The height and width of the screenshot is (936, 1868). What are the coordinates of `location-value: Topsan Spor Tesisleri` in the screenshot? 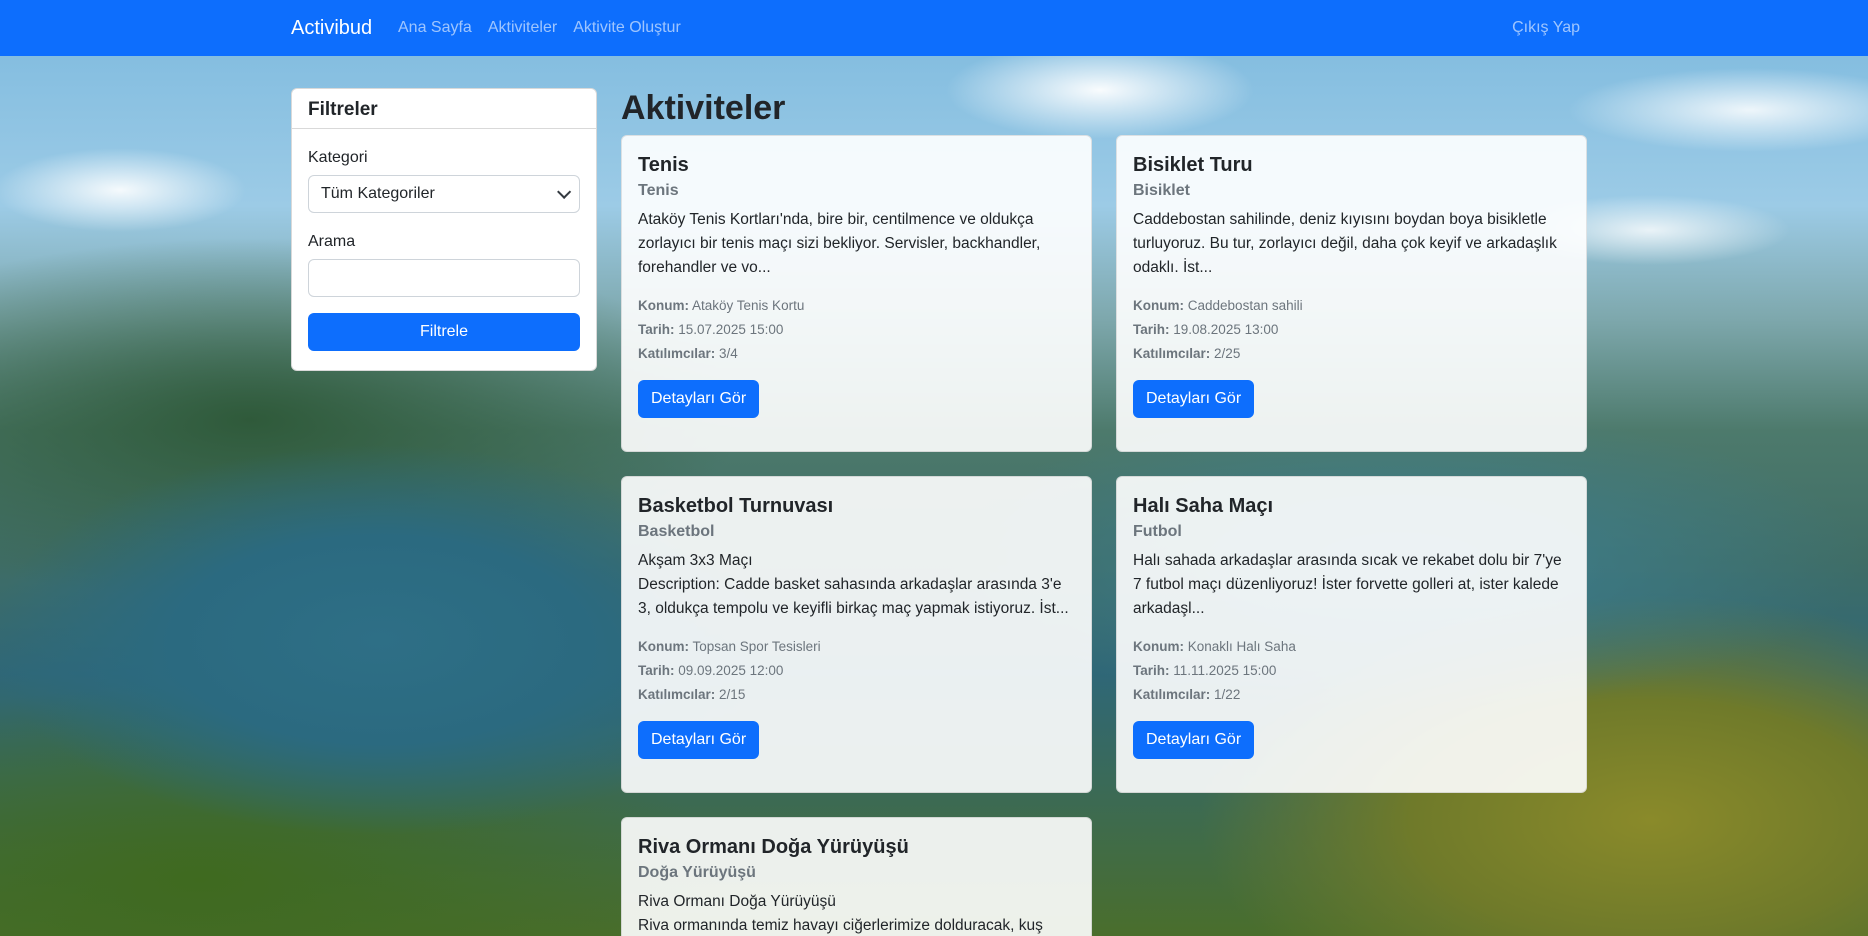 It's located at (756, 646).